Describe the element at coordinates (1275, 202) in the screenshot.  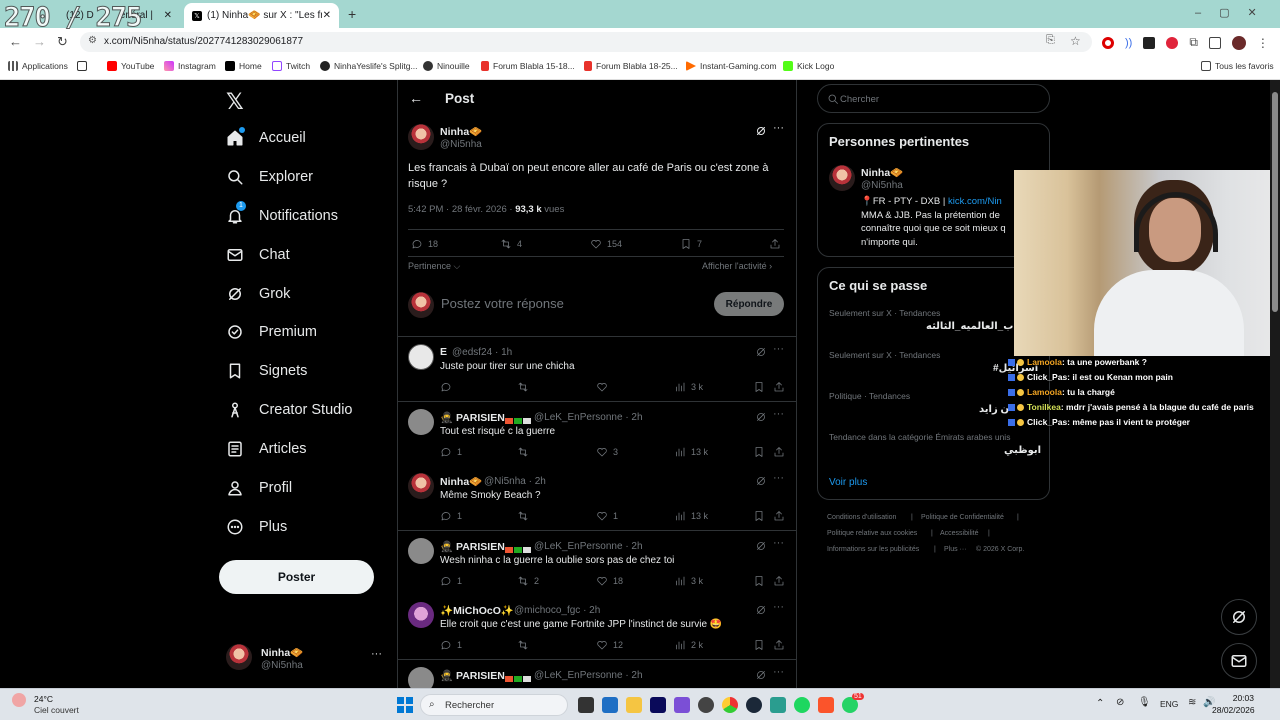
I see `scrollbar-thumb` at that location.